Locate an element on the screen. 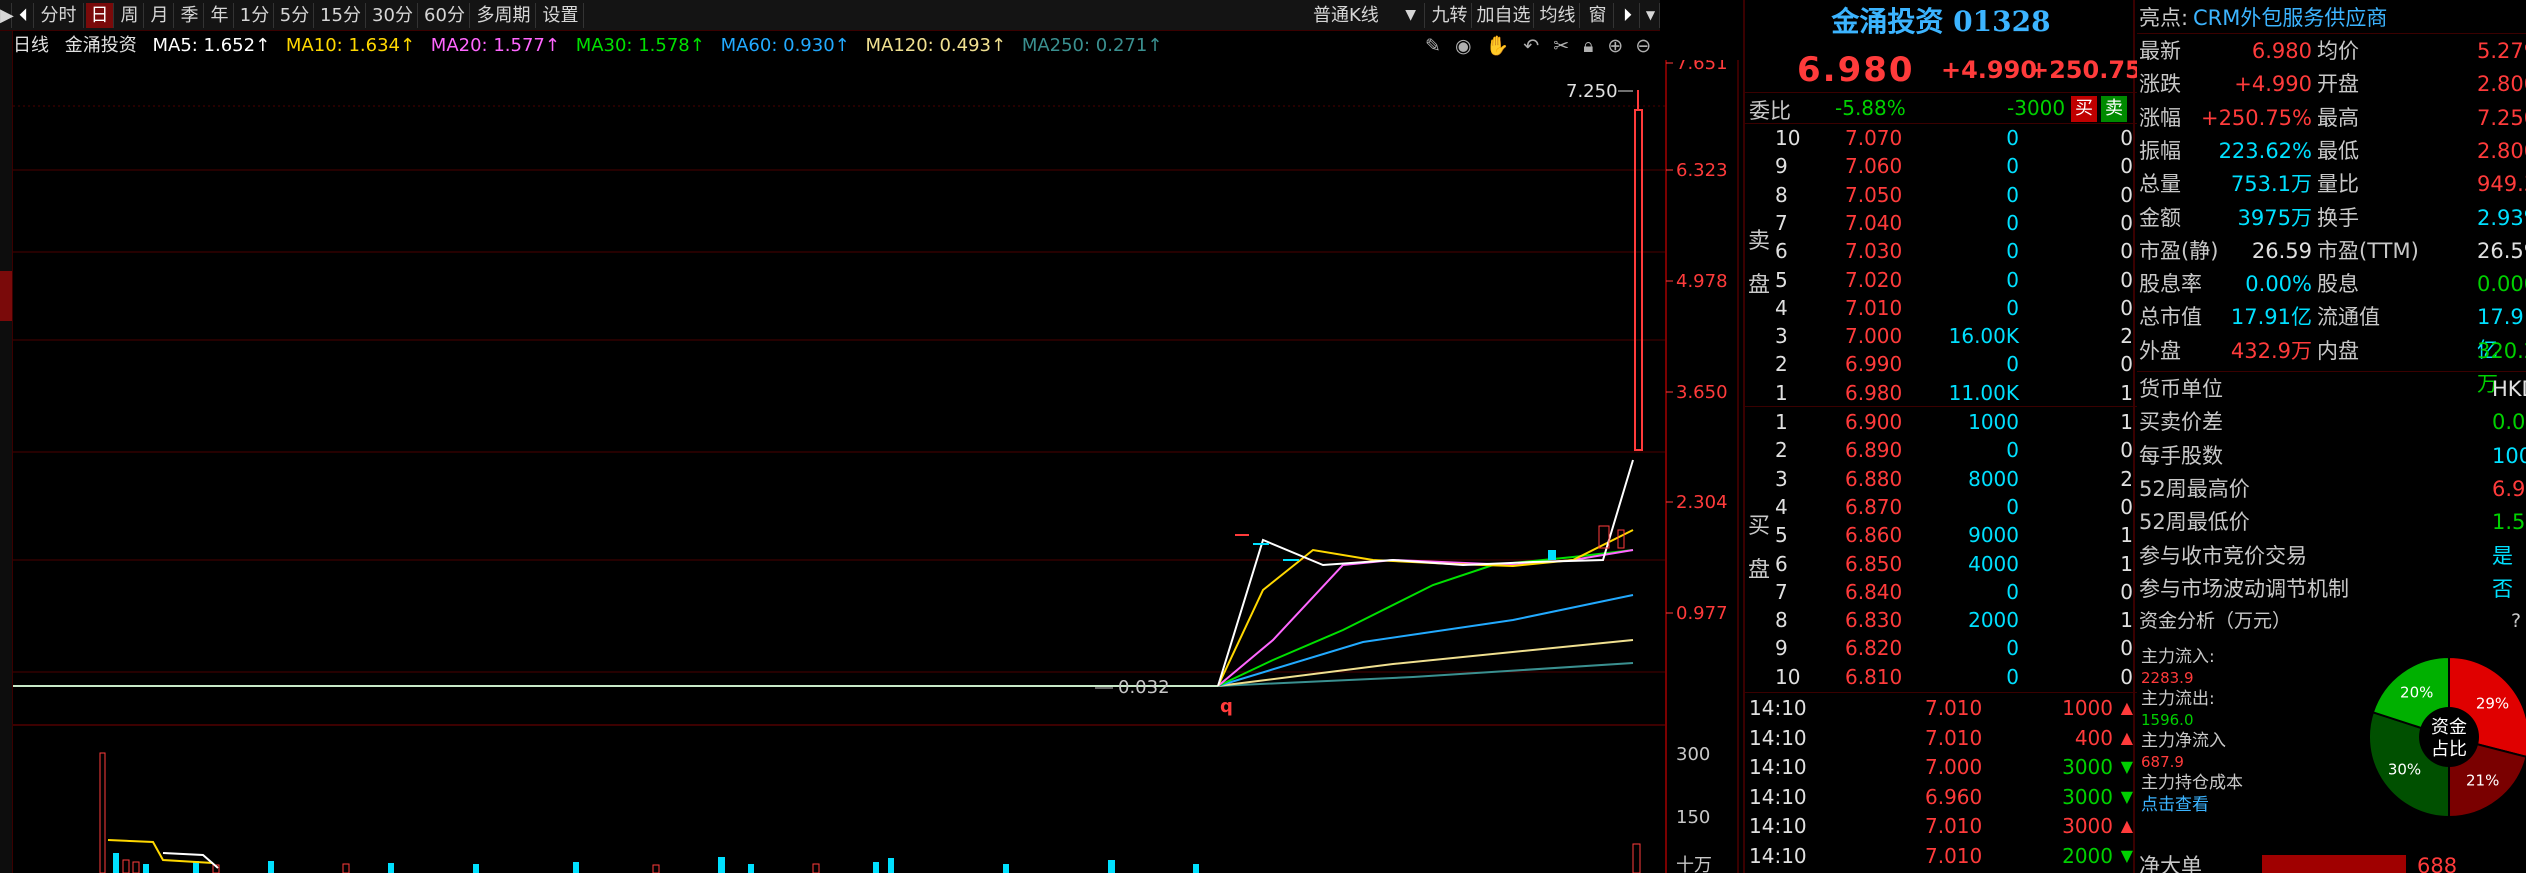 The height and width of the screenshot is (873, 2526). volume-bar is located at coordinates (1111, 866).